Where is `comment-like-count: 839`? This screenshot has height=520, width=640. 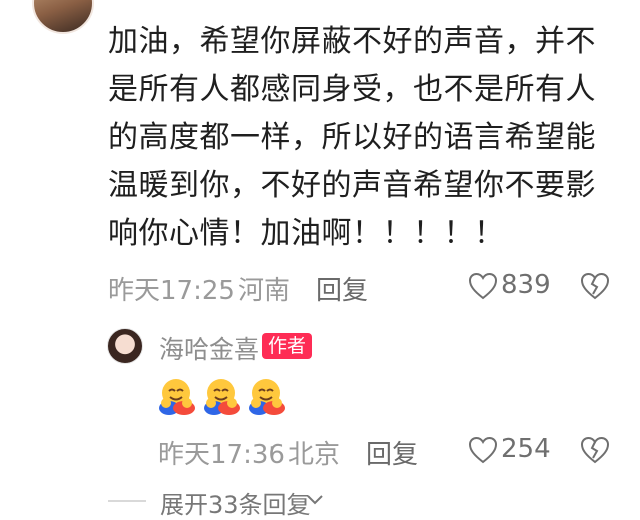 comment-like-count: 839 is located at coordinates (526, 285).